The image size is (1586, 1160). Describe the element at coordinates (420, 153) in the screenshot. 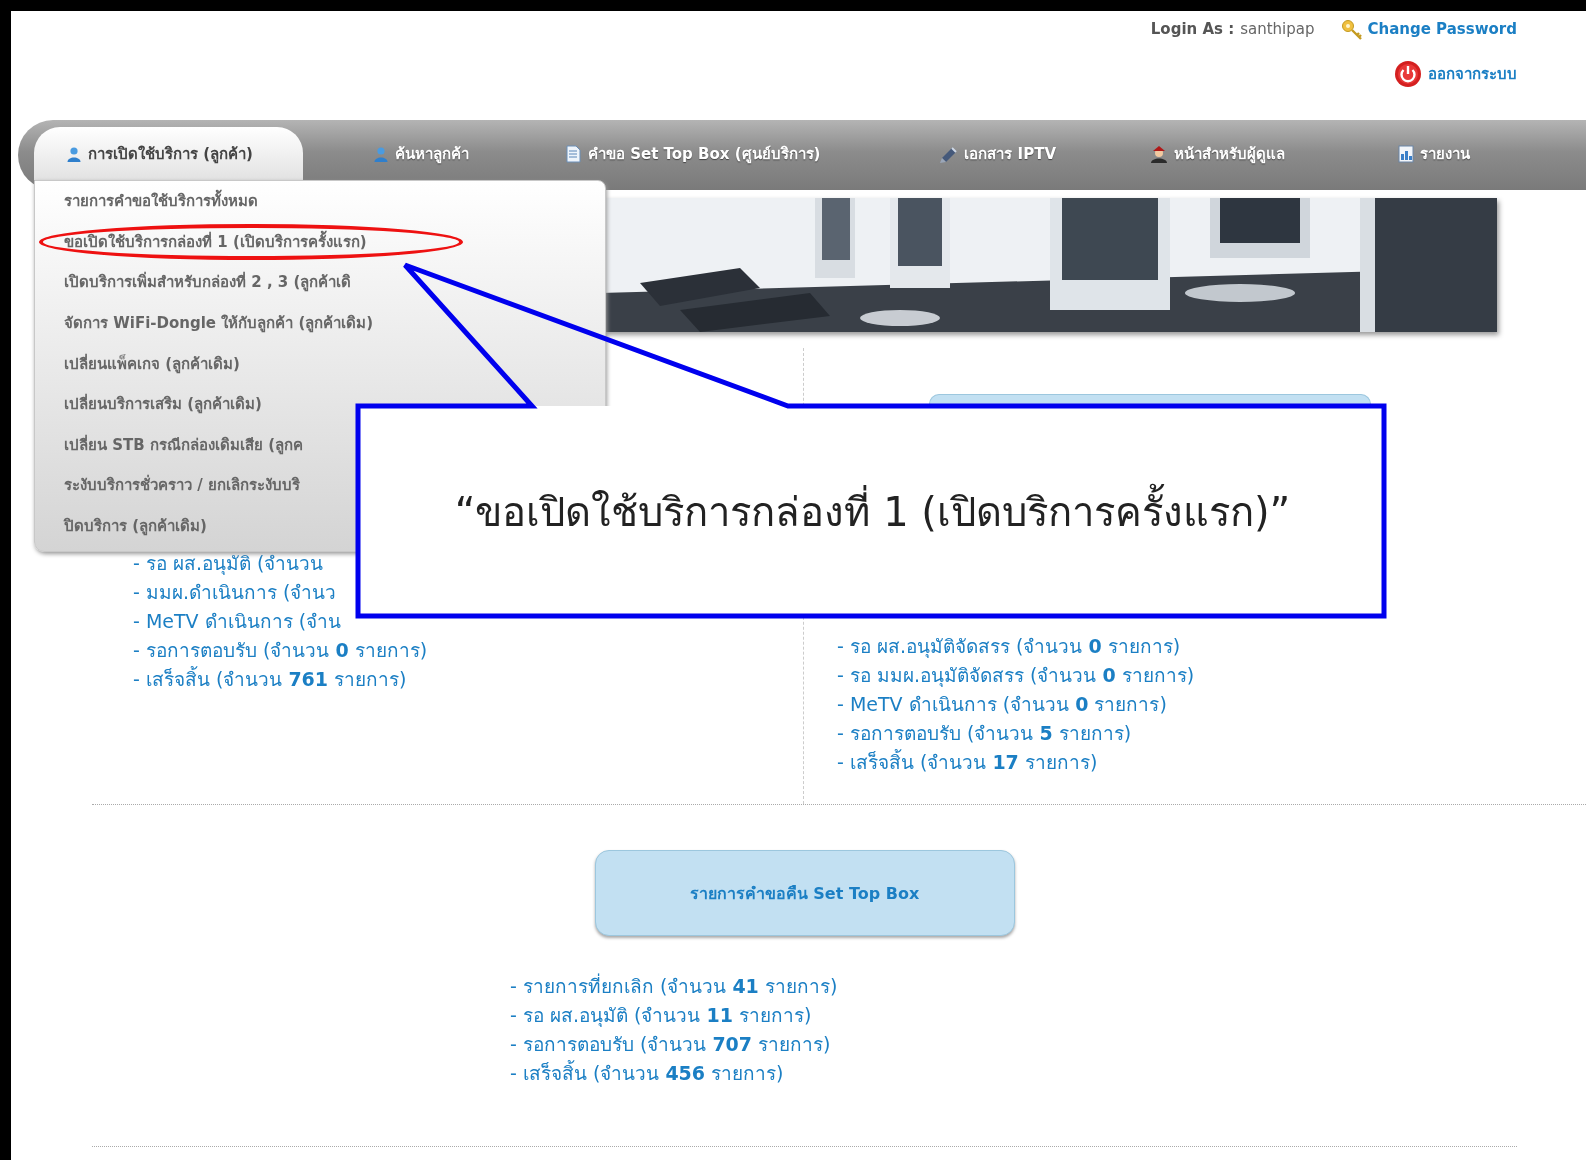

I see `nav-tab: ค้นหาลูกค้า` at that location.